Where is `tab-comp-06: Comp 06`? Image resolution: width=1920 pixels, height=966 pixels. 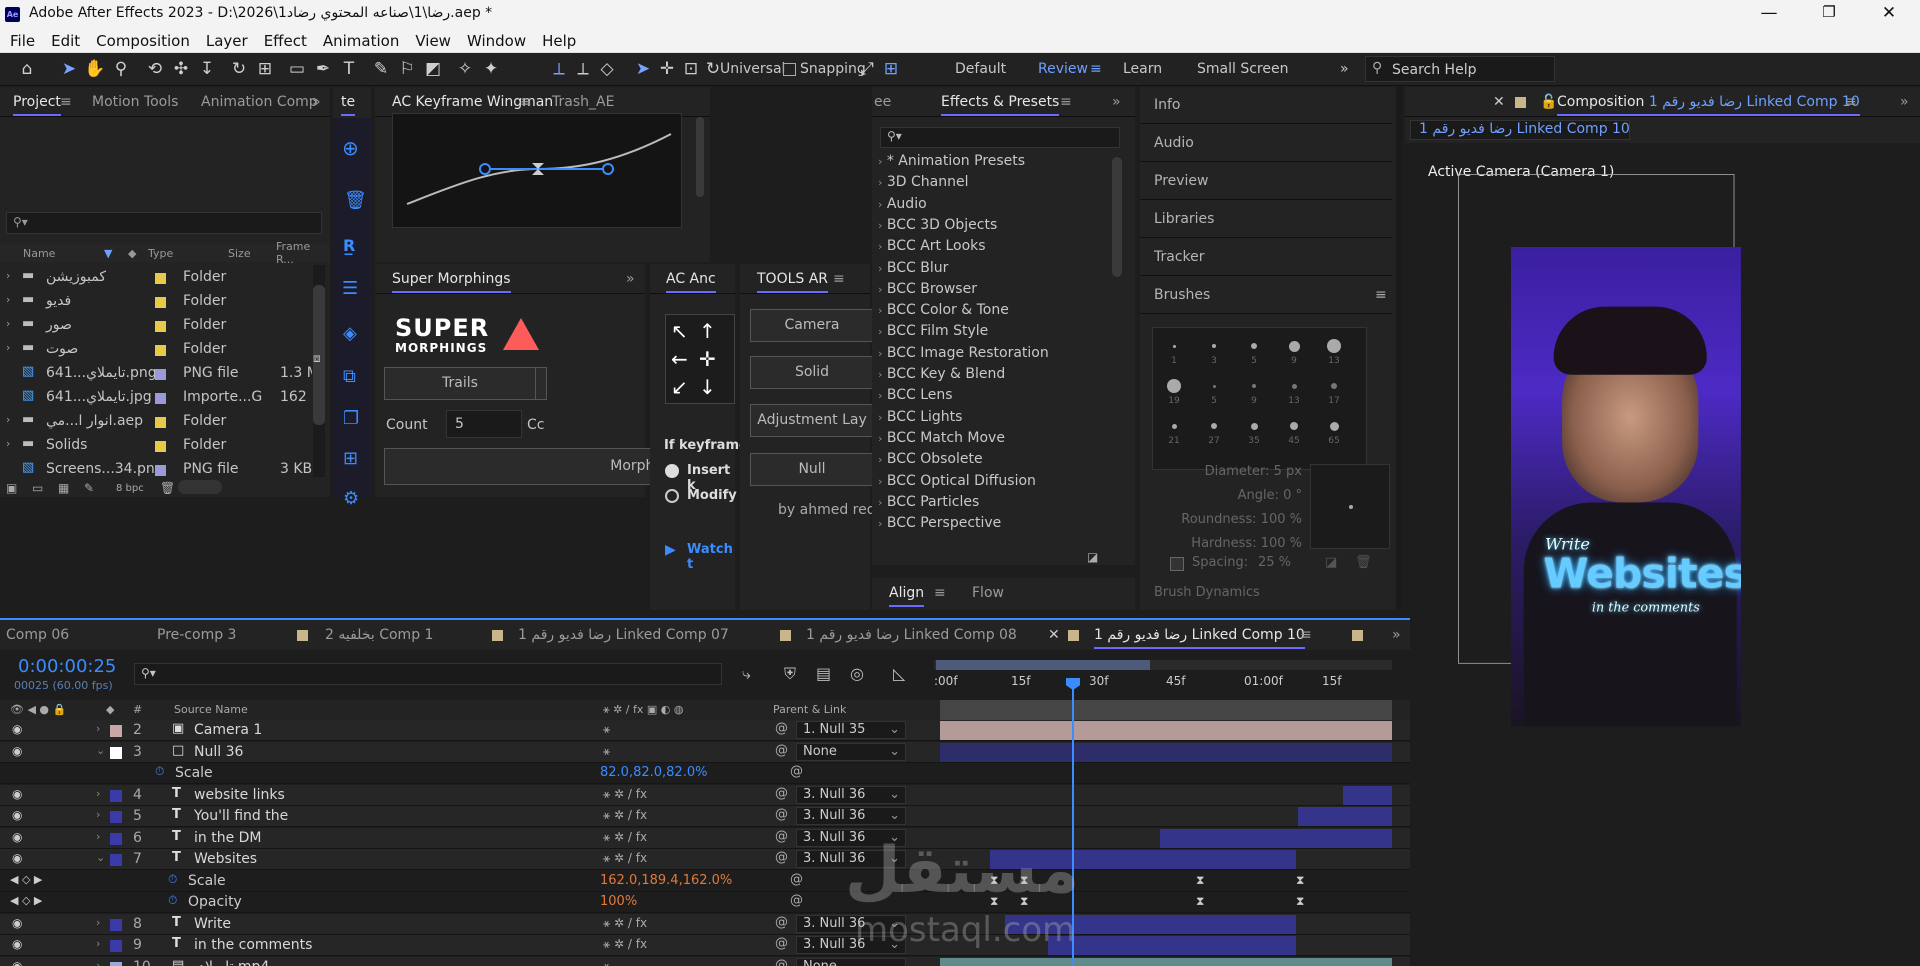
tab-comp-06: Comp 06 is located at coordinates (37, 635).